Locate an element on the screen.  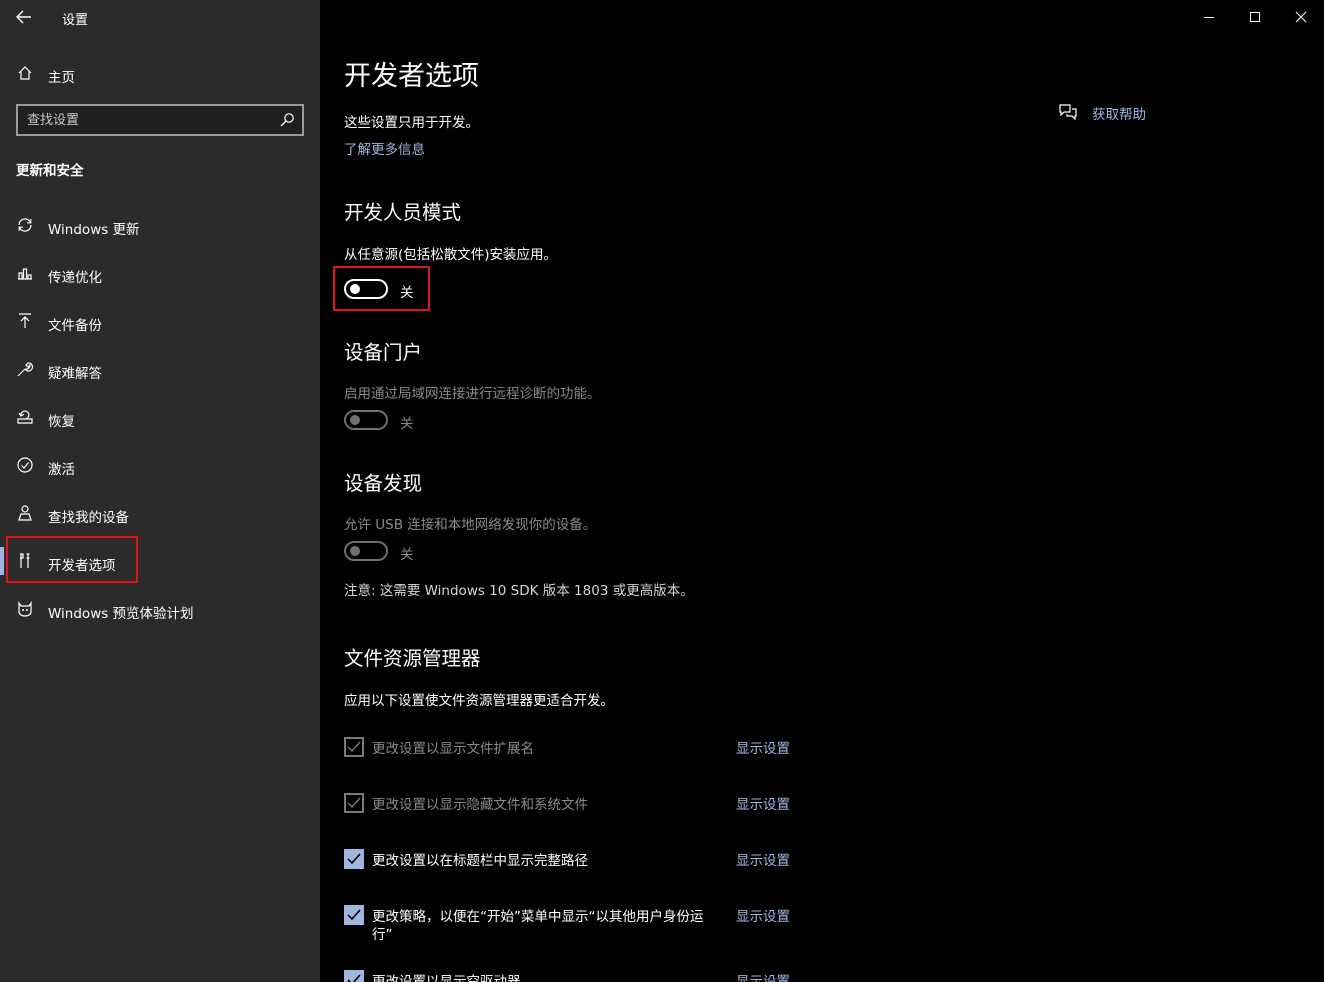
checkbox-label-continued: 行” is located at coordinates (382, 935).